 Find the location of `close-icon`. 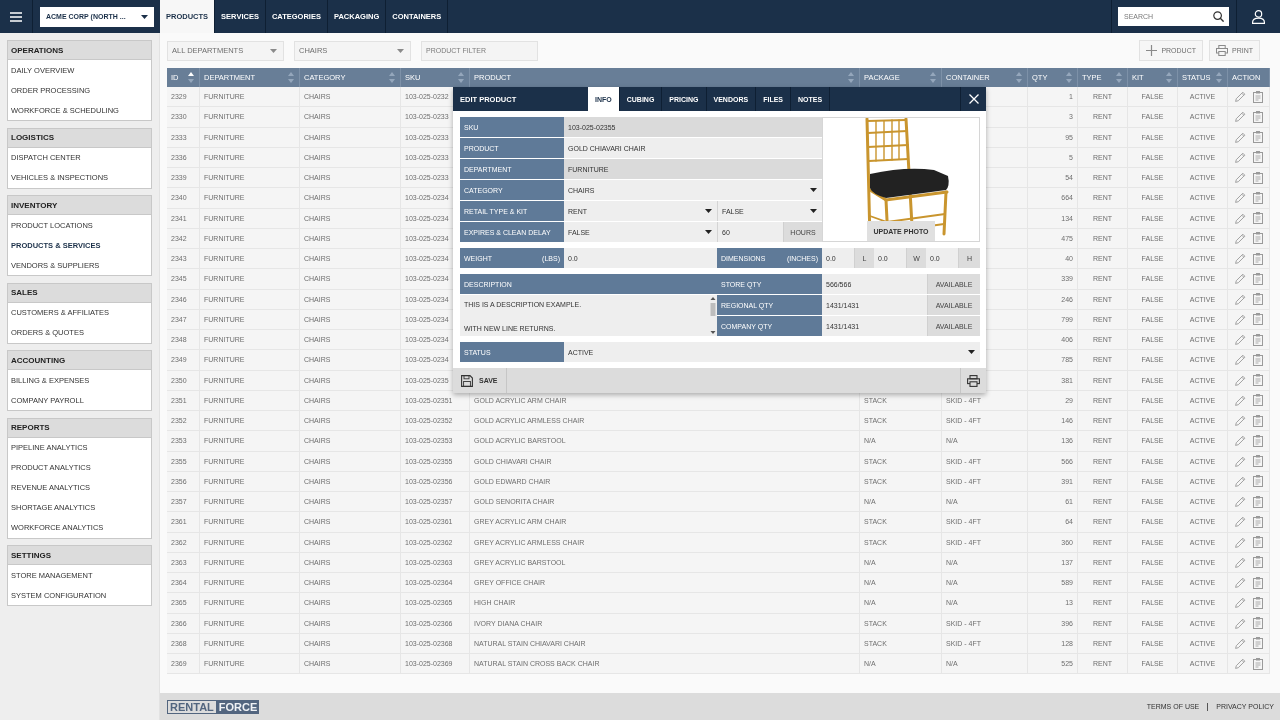

close-icon is located at coordinates (973, 99).